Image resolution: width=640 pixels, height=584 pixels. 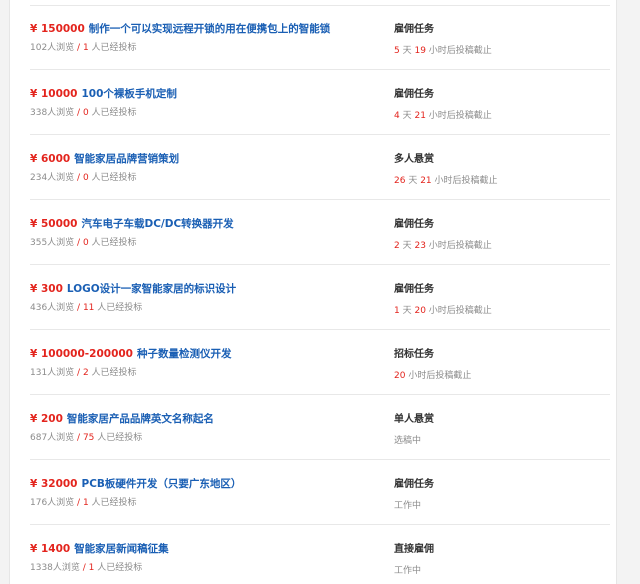 What do you see at coordinates (420, 51) in the screenshot?
I see `hours-remaining: 19` at bounding box center [420, 51].